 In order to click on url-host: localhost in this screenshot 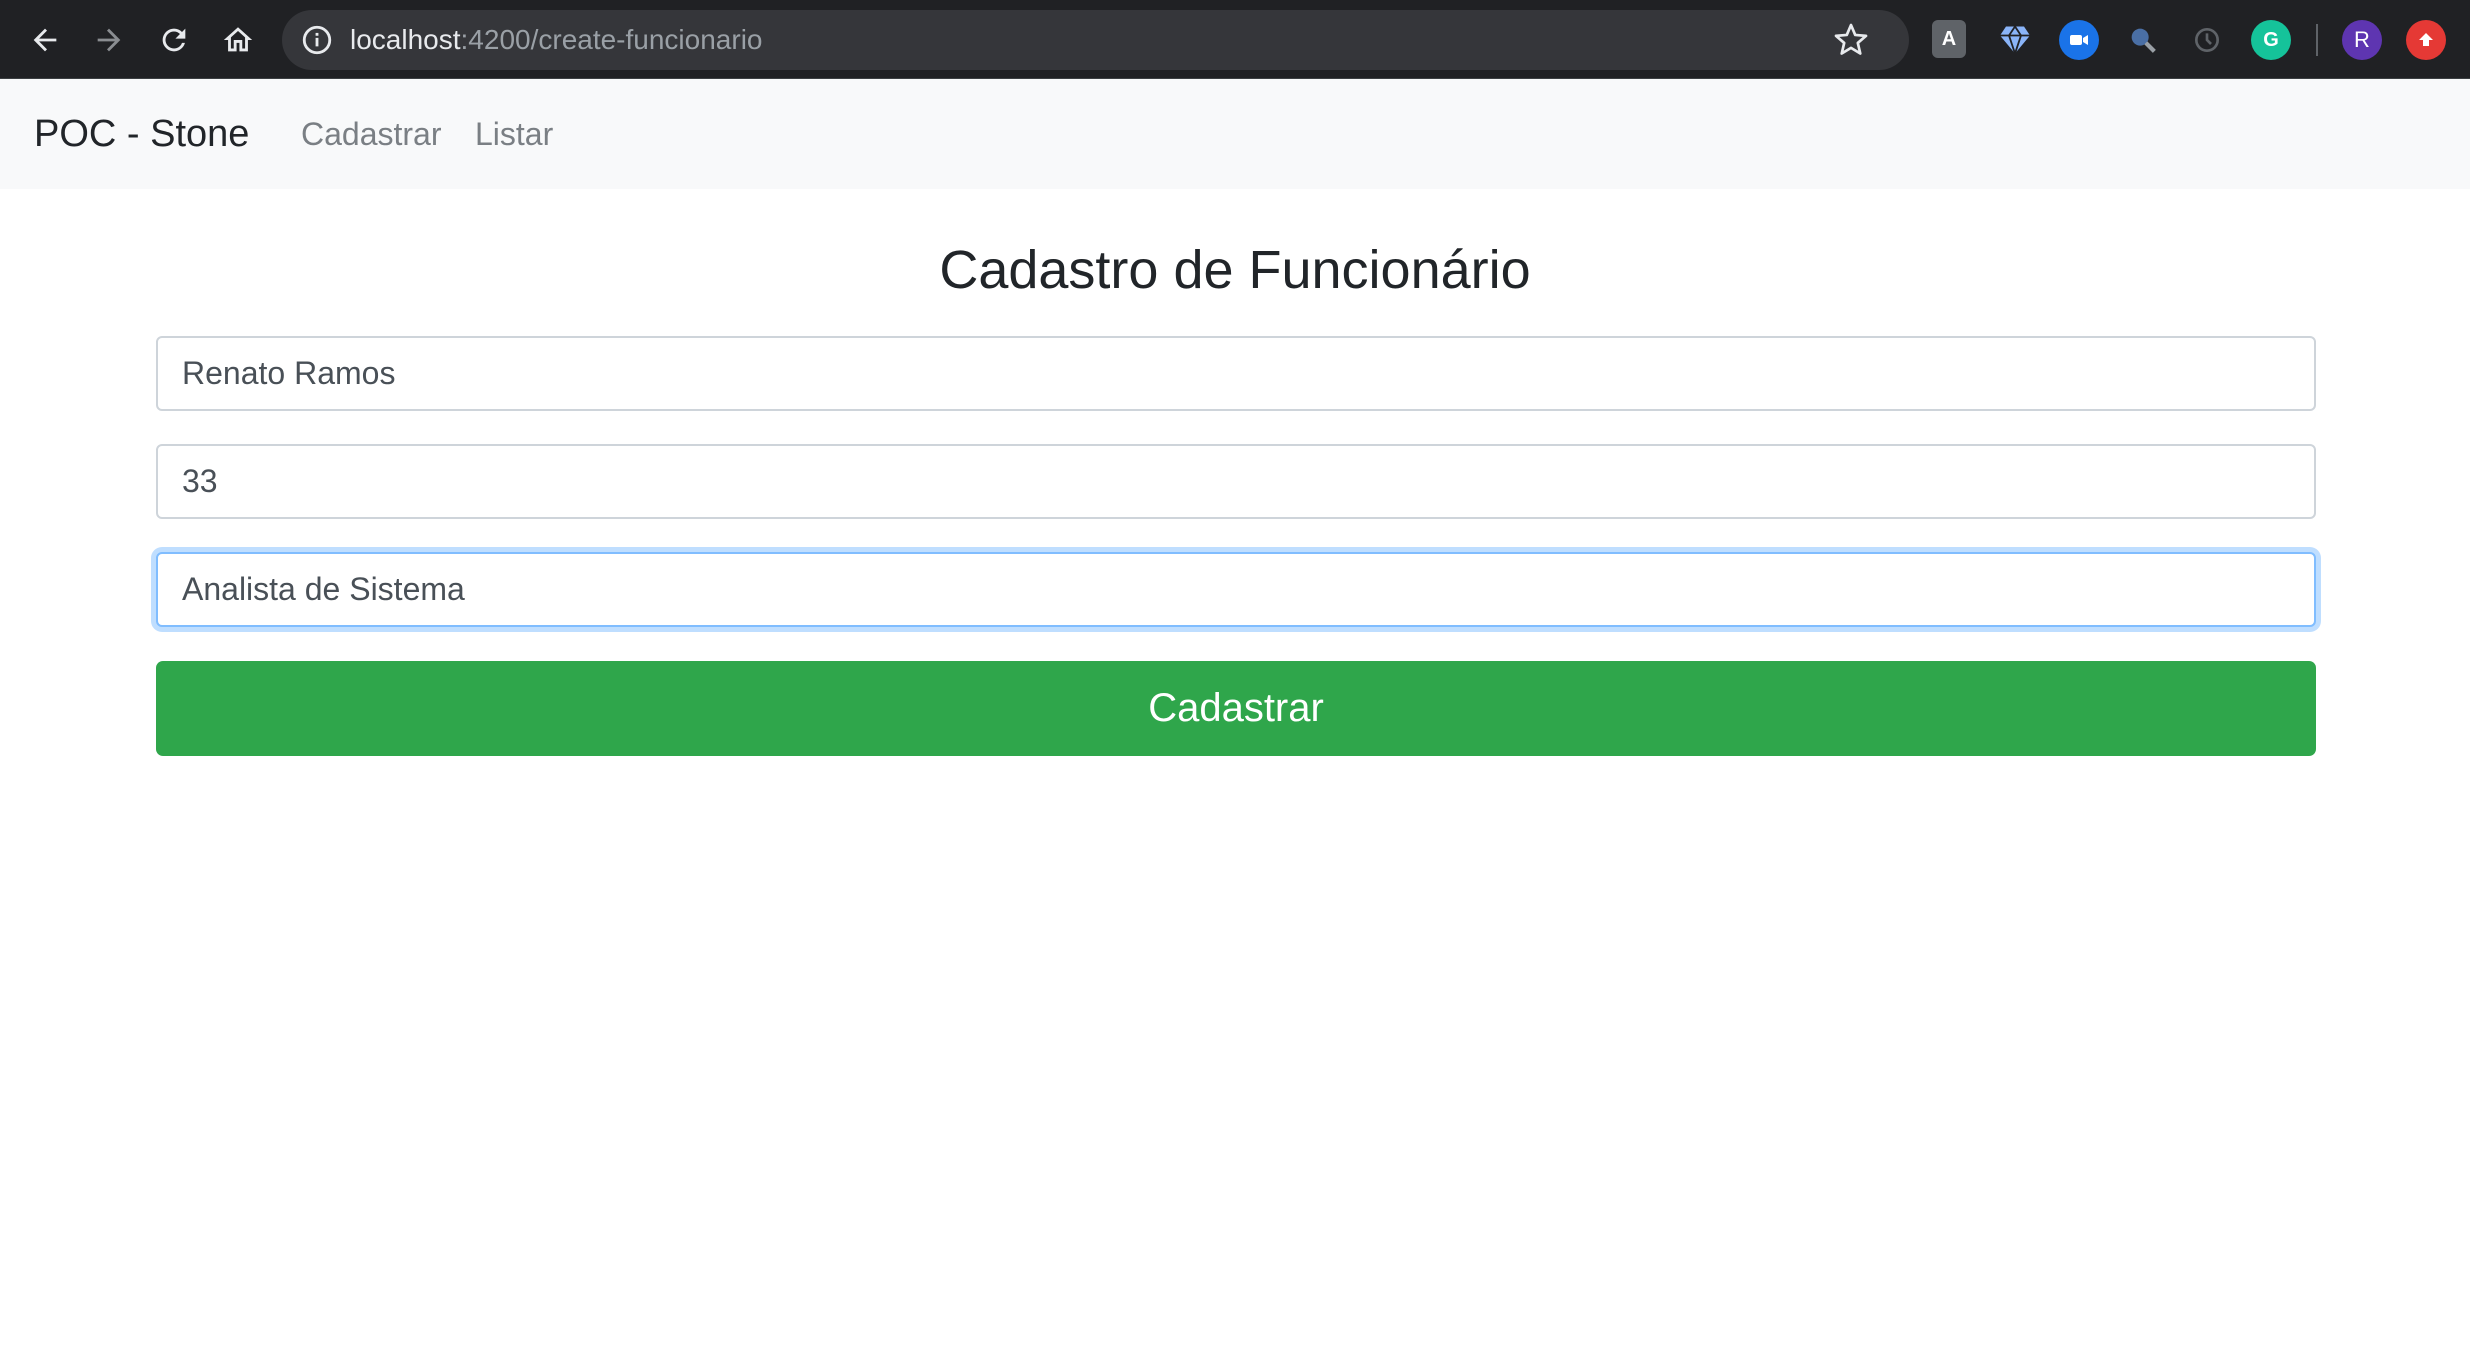, I will do `click(405, 39)`.